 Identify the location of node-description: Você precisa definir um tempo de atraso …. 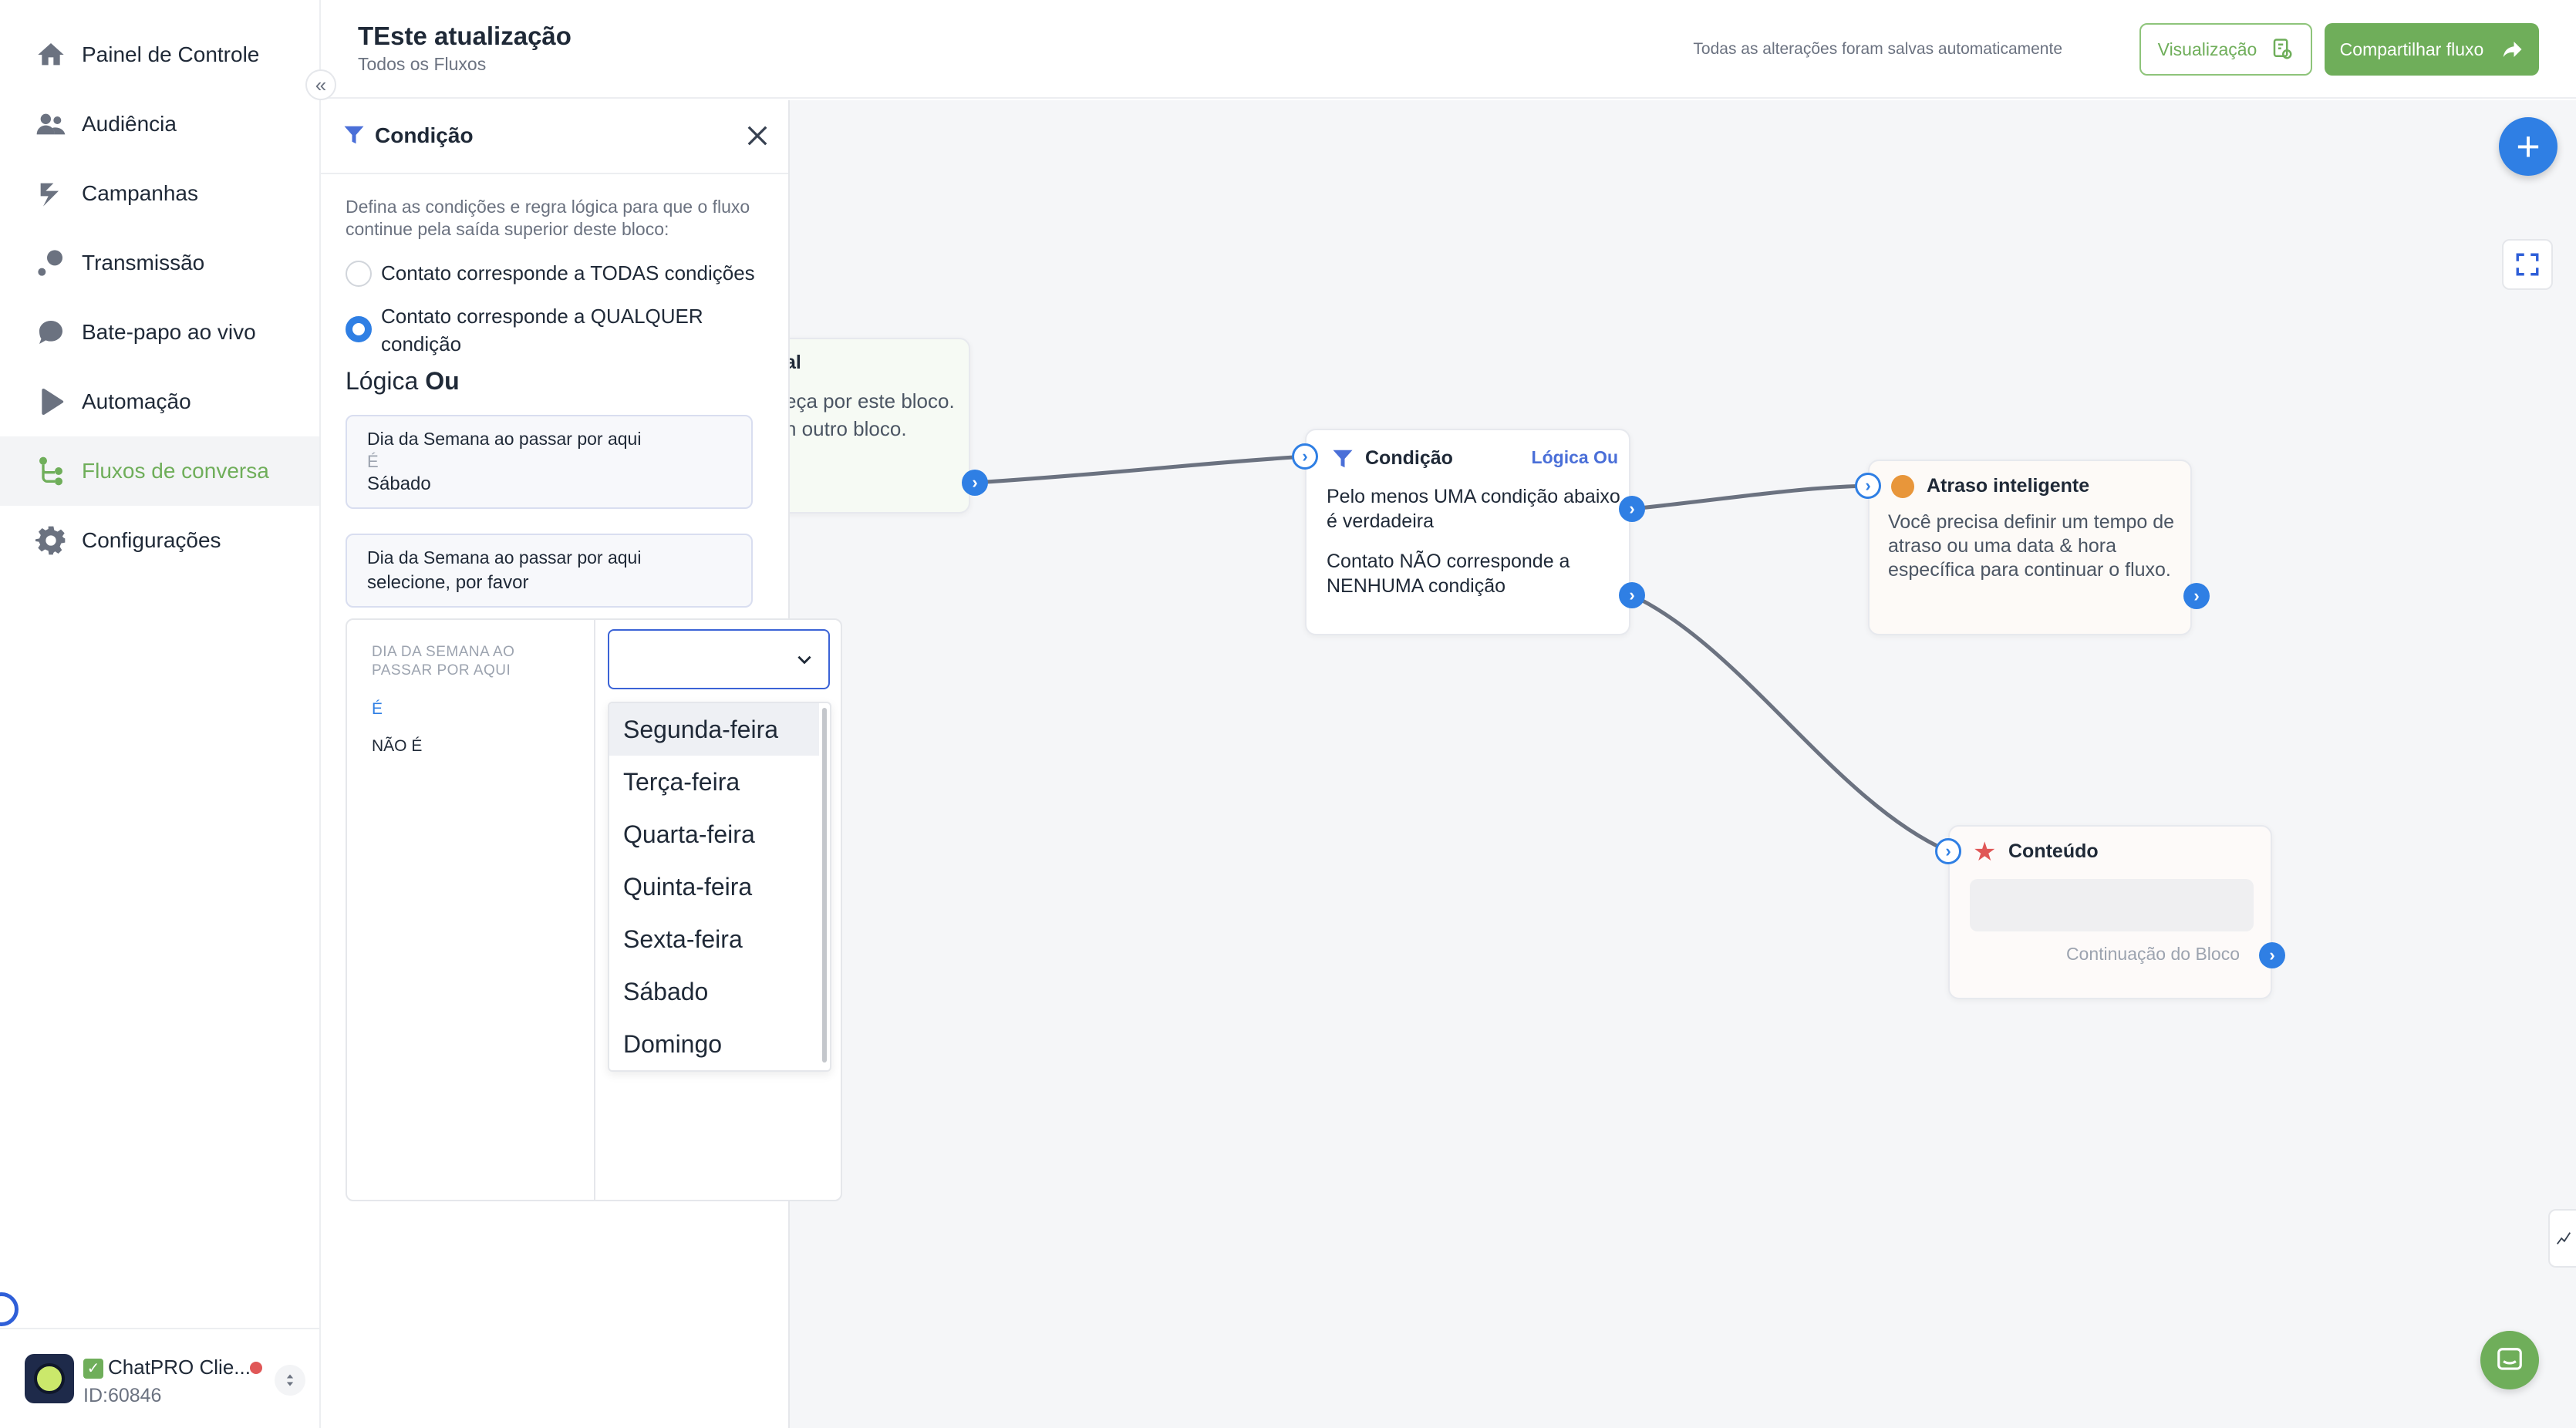
(2031, 546).